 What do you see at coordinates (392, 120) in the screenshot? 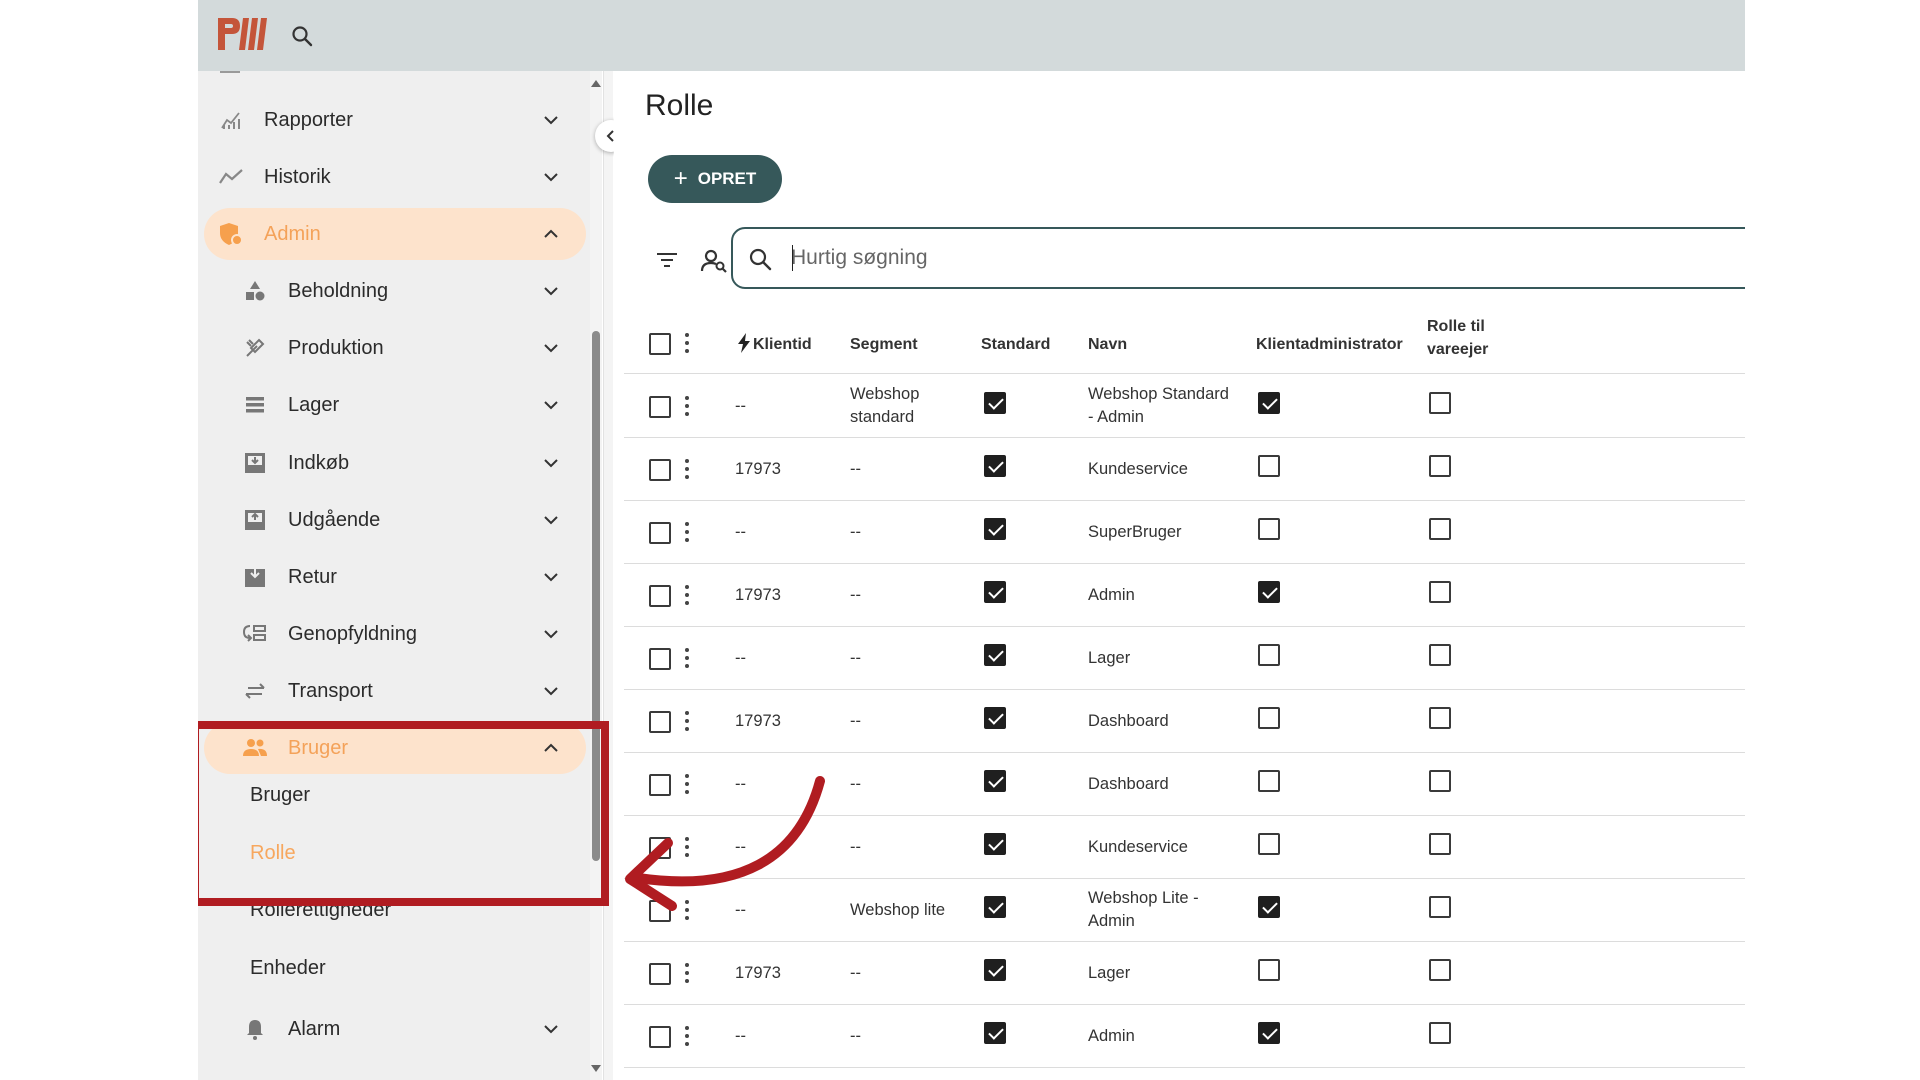
I see `sidebar-item-rapporter: Rapporter` at bounding box center [392, 120].